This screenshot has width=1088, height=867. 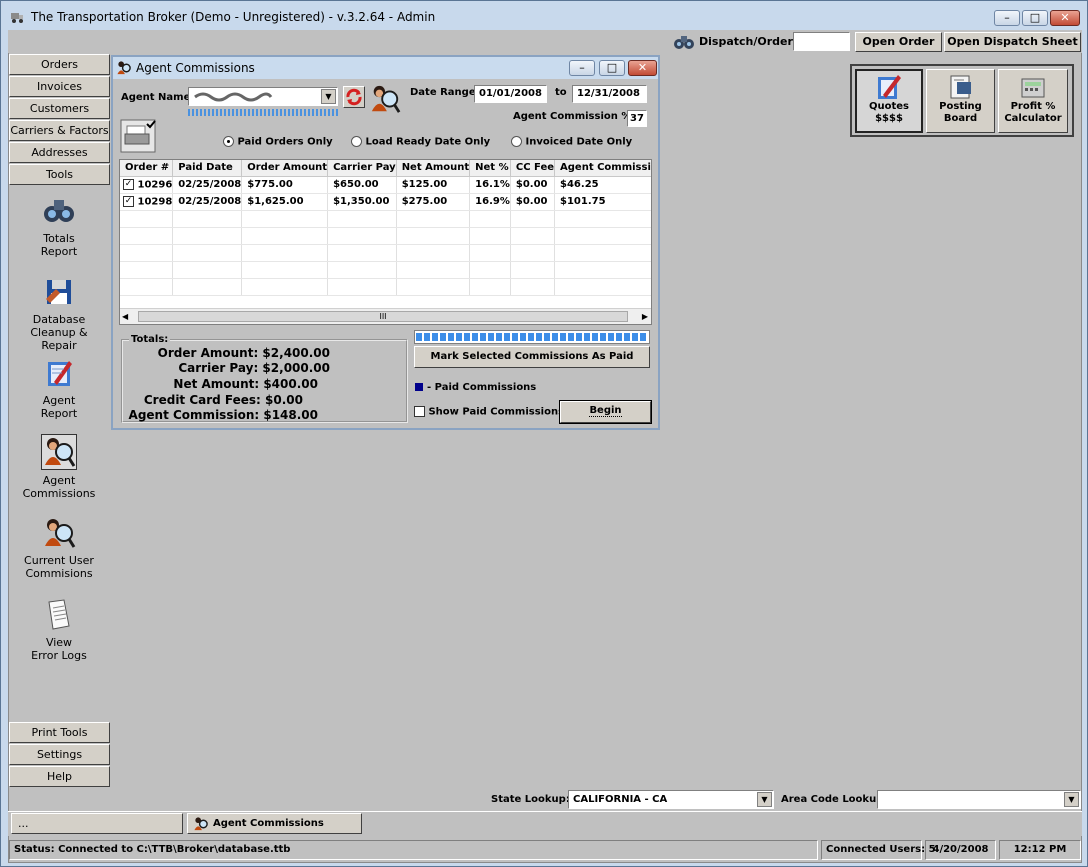 I want to click on refresh-icon, so click(x=354, y=97).